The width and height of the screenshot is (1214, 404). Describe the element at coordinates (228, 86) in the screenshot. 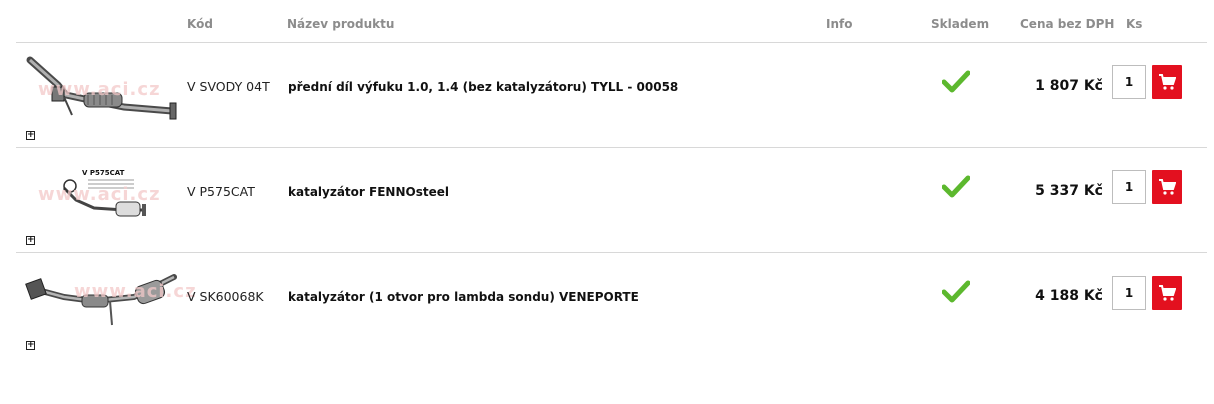

I see `product-code: V SVODY 04T` at that location.